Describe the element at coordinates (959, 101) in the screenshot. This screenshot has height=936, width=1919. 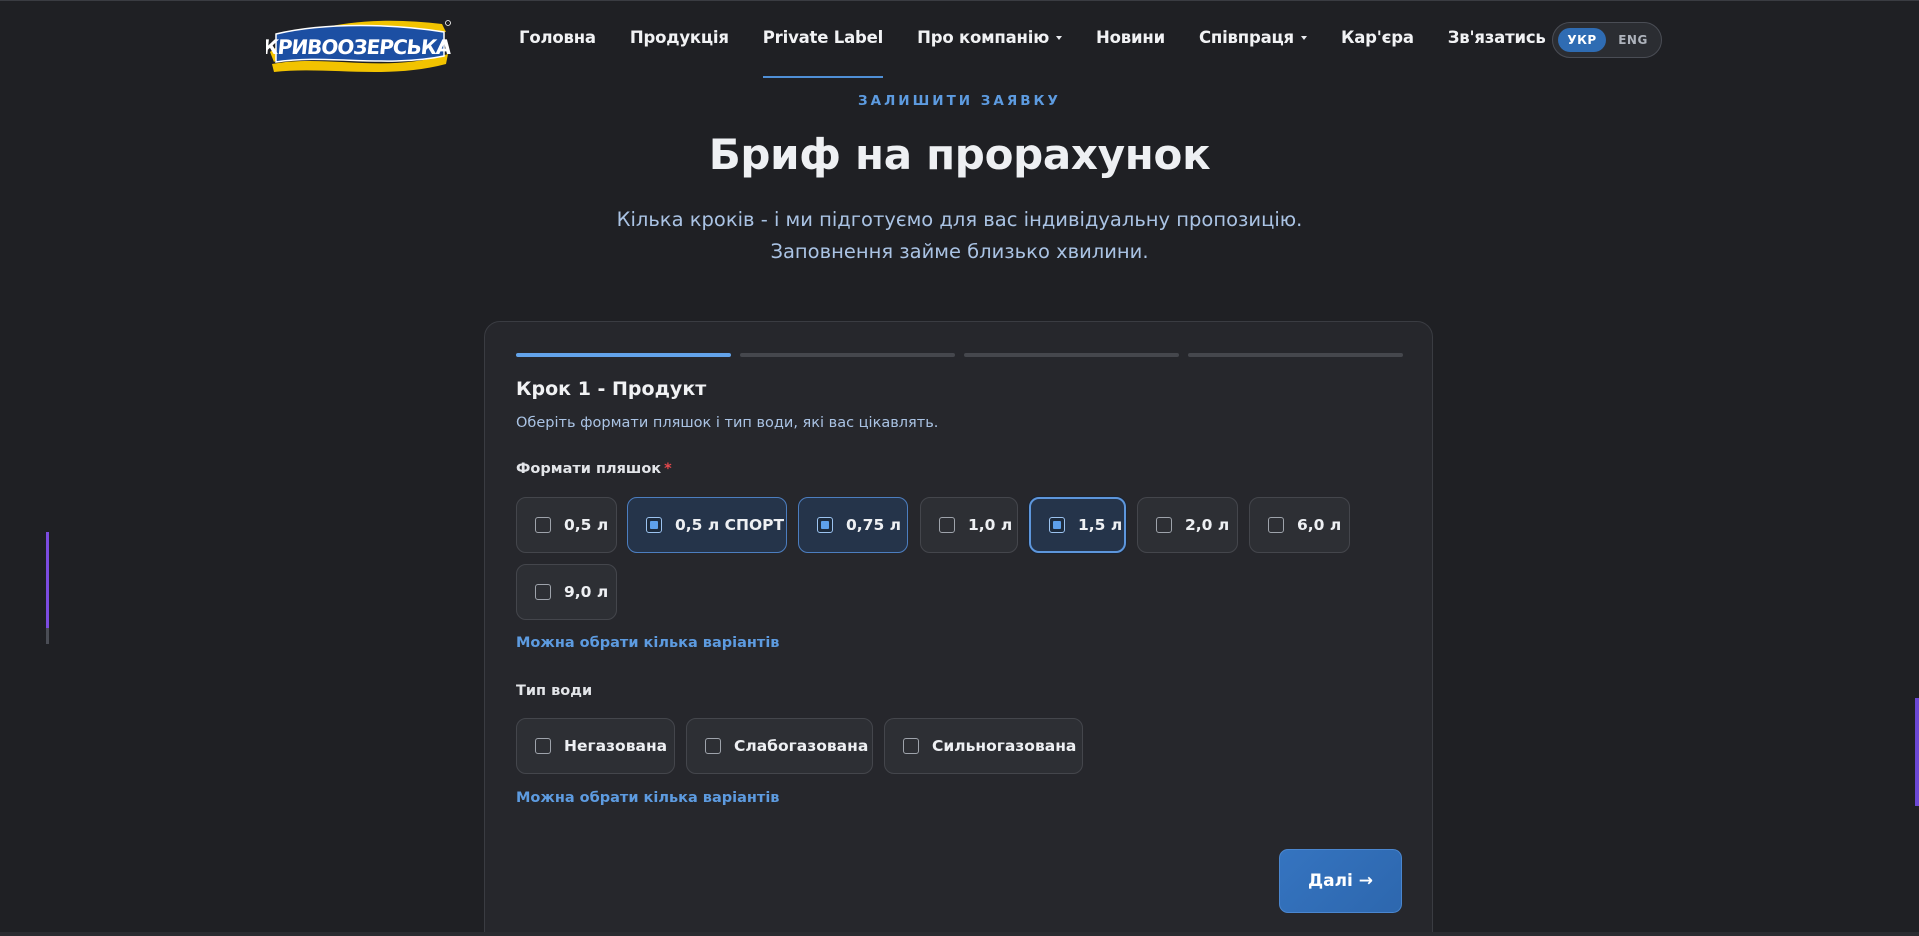
I see `section-eyebrow: ЗАЛИШИТИ ЗАЯВКУ` at that location.